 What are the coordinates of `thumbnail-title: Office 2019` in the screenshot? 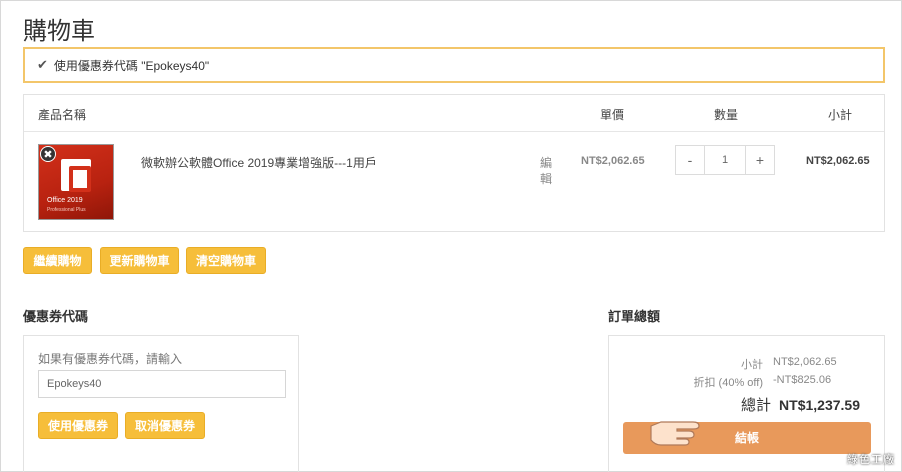 It's located at (65, 200).